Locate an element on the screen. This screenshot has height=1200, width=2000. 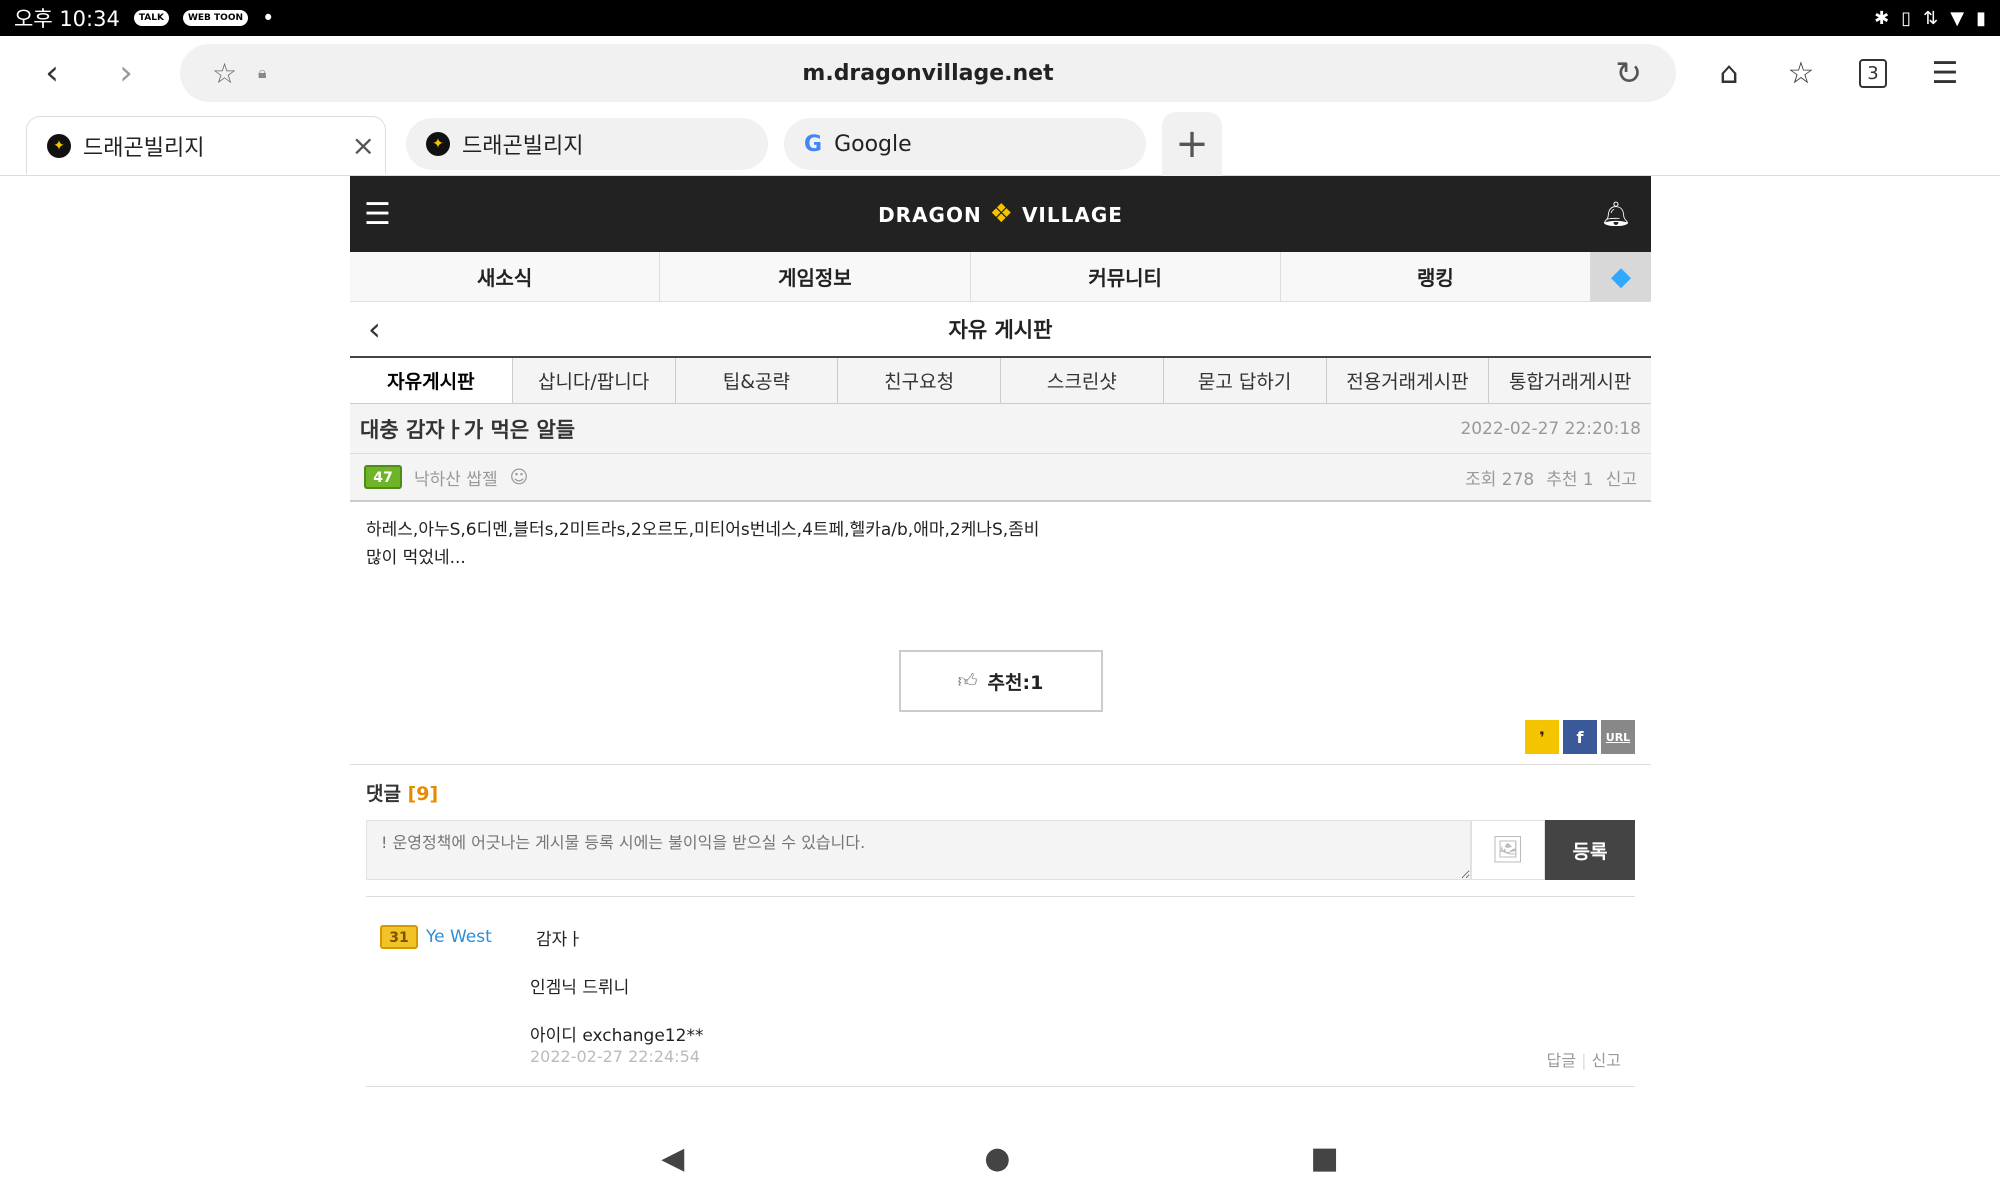
post-header: 대충 감자ㅏ가 먹은 알들 2022-02-27 22:20:18 is located at coordinates (1000, 429).